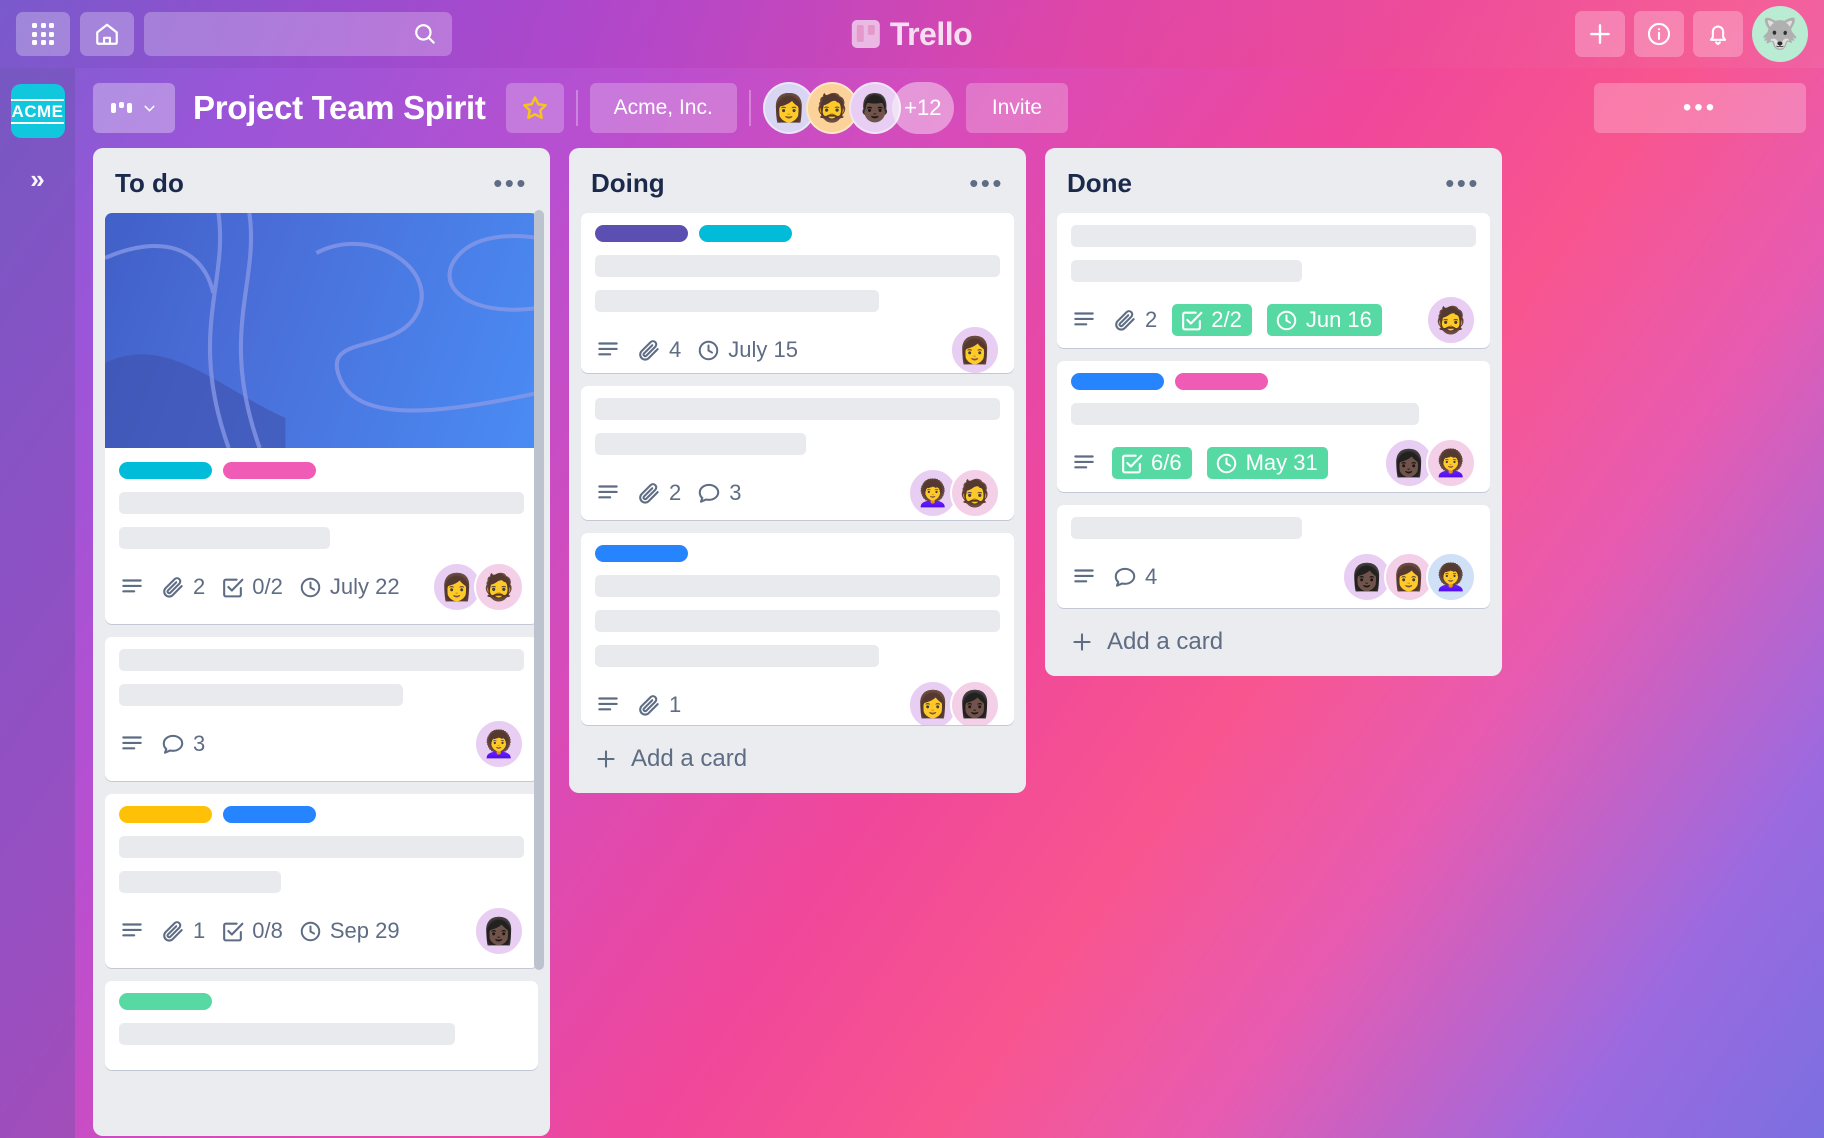 This screenshot has height=1138, width=1824. What do you see at coordinates (149, 183) in the screenshot?
I see `list-title: To do` at bounding box center [149, 183].